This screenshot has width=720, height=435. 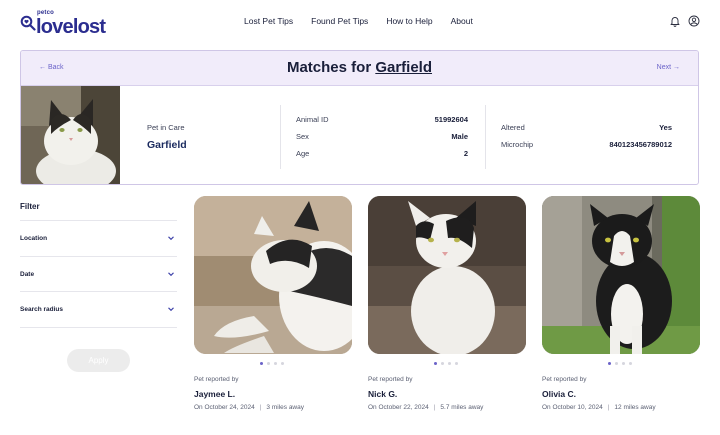 What do you see at coordinates (398, 407) in the screenshot?
I see `report-date: On October 22, 2024` at bounding box center [398, 407].